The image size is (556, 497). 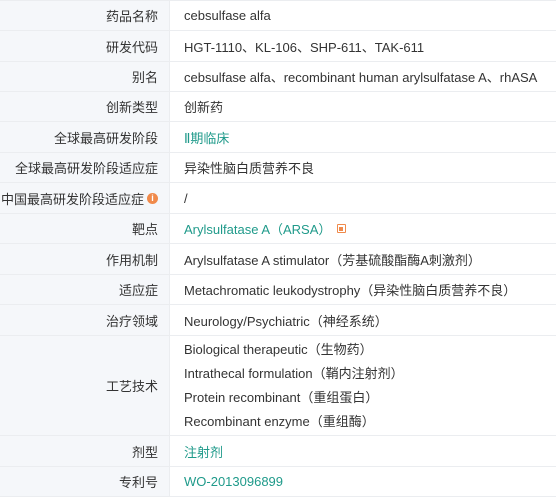 I want to click on label-china-phase-indication: 中国最高研发阶段适应症, so click(x=72, y=199).